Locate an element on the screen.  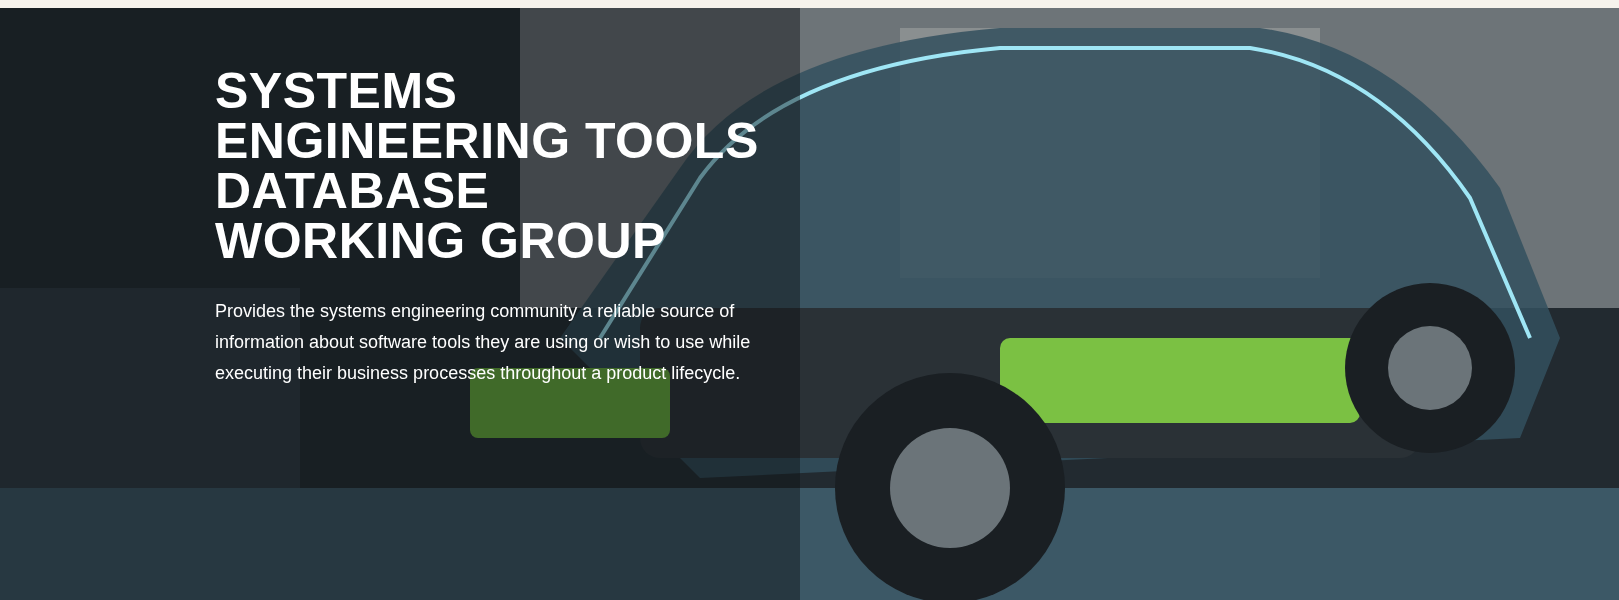
hero-description: Provides the systems engineering community a reliable source of information about software tools they are using or wish to use while executing their business processes throughout a product lifecycle. is located at coordinates (483, 342).